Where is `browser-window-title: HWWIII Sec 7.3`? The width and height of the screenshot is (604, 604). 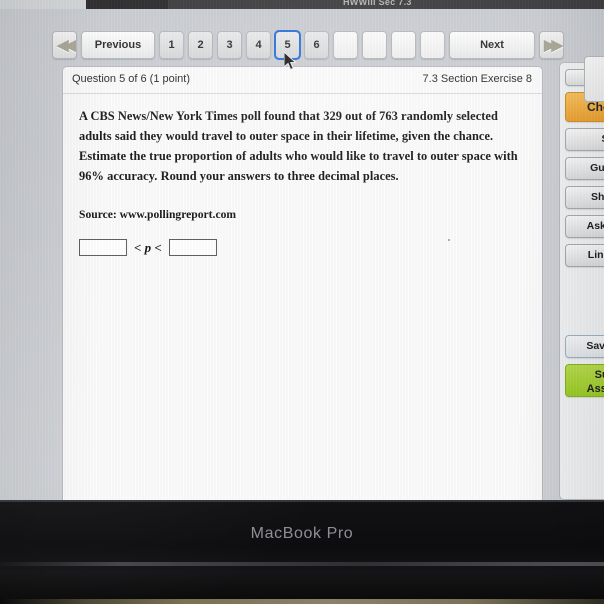
browser-window-title: HWWIII Sec 7.3 is located at coordinates (377, 3).